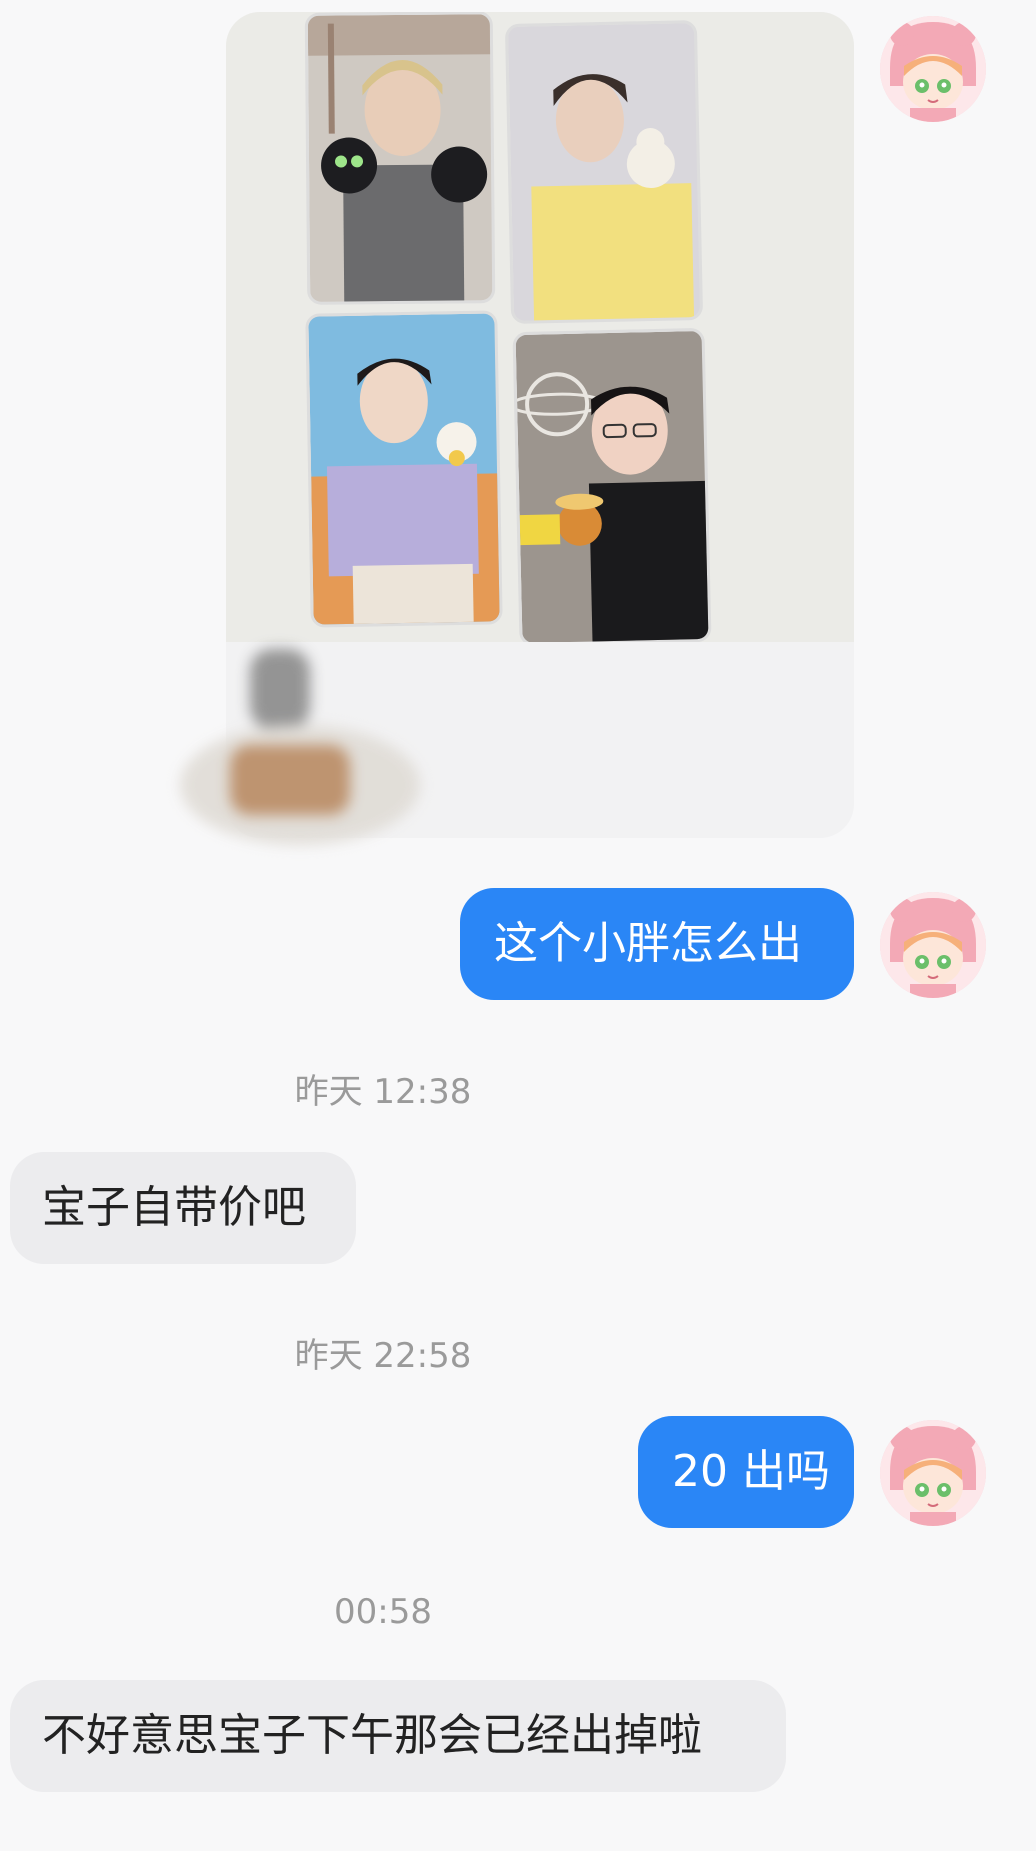 The image size is (1036, 1851). What do you see at coordinates (383, 1612) in the screenshot?
I see `timestamp: 00:58` at bounding box center [383, 1612].